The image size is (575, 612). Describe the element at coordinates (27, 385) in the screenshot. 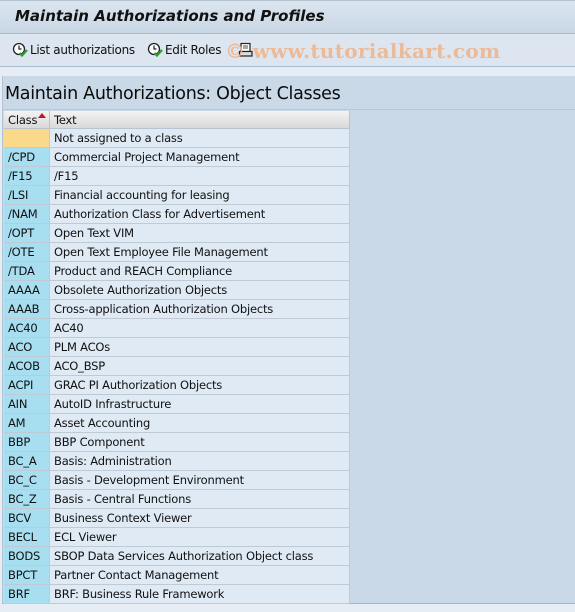

I see `class-cell: ACPI` at that location.